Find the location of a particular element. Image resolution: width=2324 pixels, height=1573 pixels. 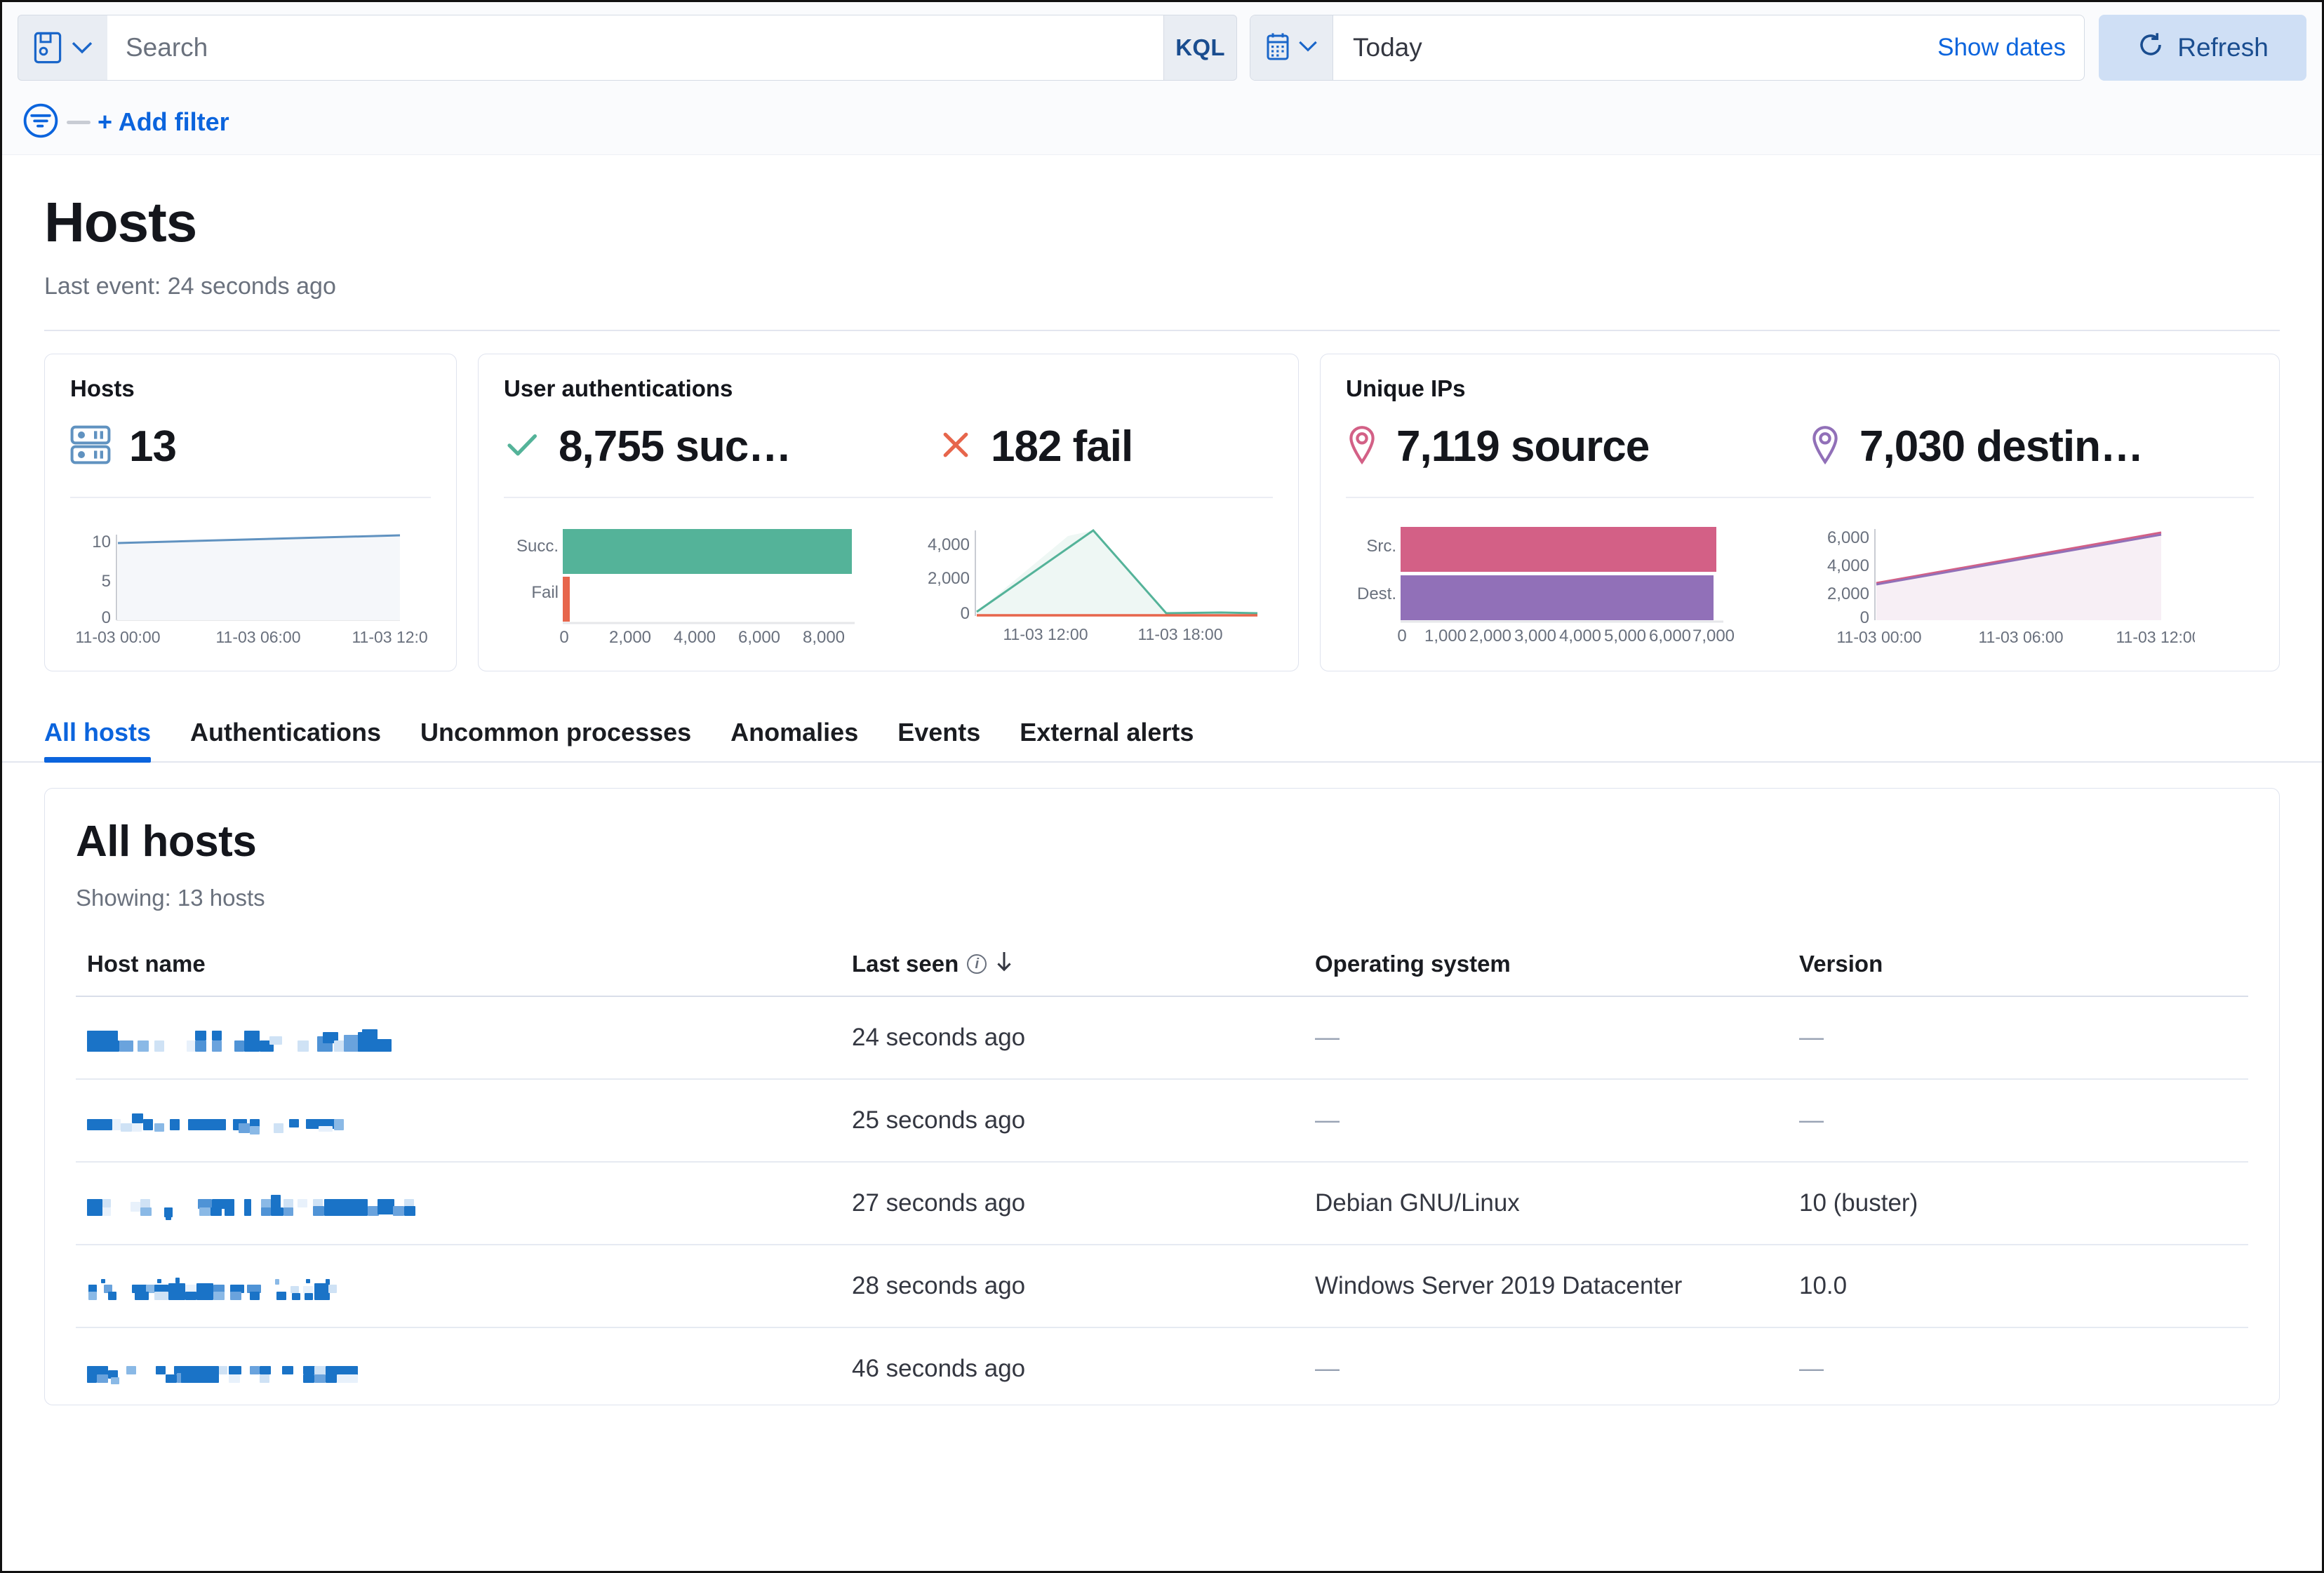

last-seen-cell: 27 seconds ago is located at coordinates (1072, 1204).